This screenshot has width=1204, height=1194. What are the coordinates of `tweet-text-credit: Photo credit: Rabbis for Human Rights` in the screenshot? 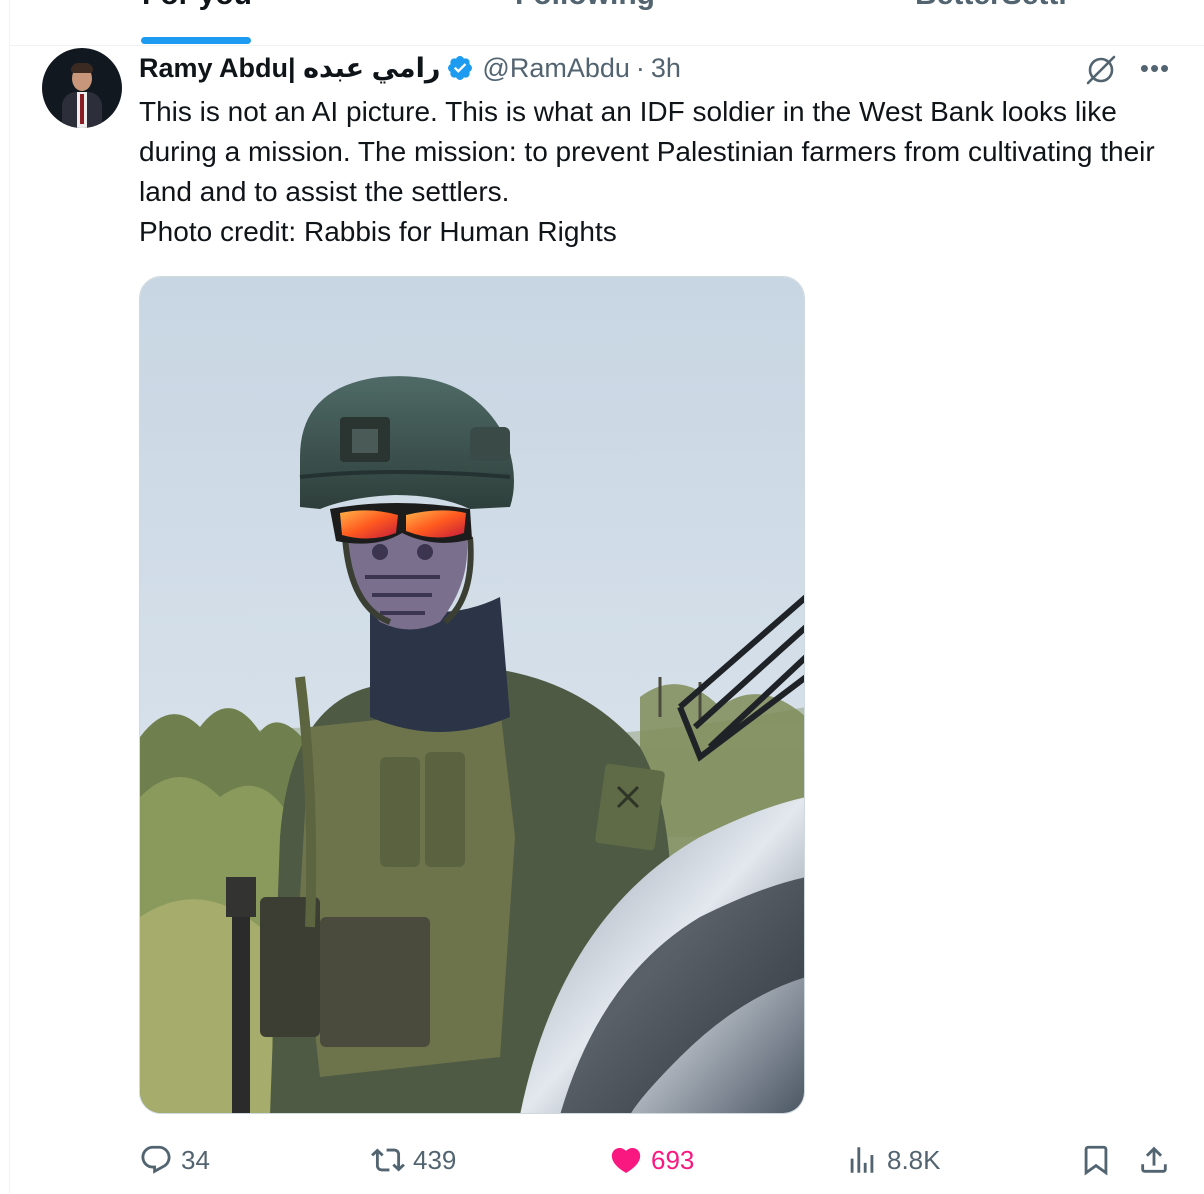 It's located at (378, 231).